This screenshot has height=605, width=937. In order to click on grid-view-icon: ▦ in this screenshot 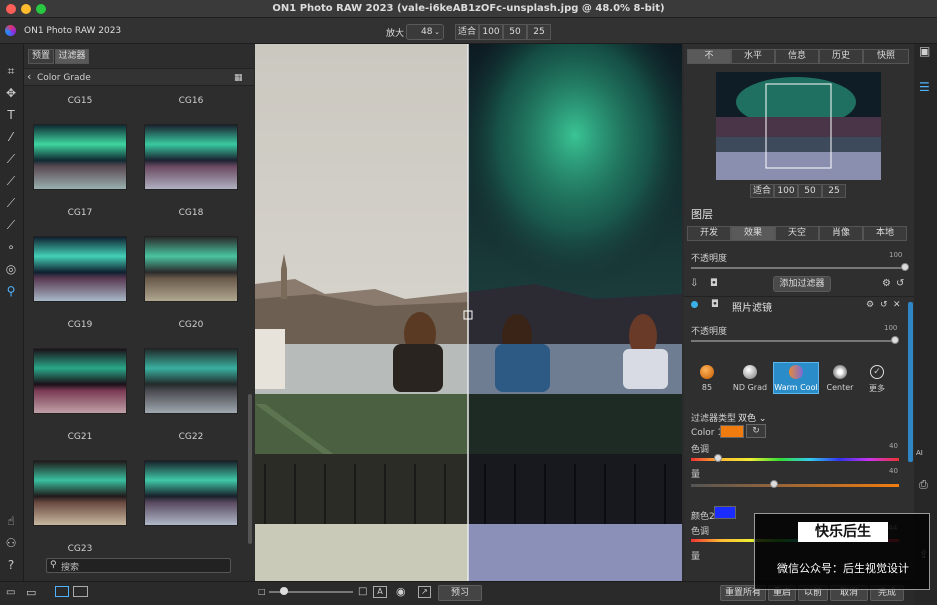, I will do `click(238, 78)`.